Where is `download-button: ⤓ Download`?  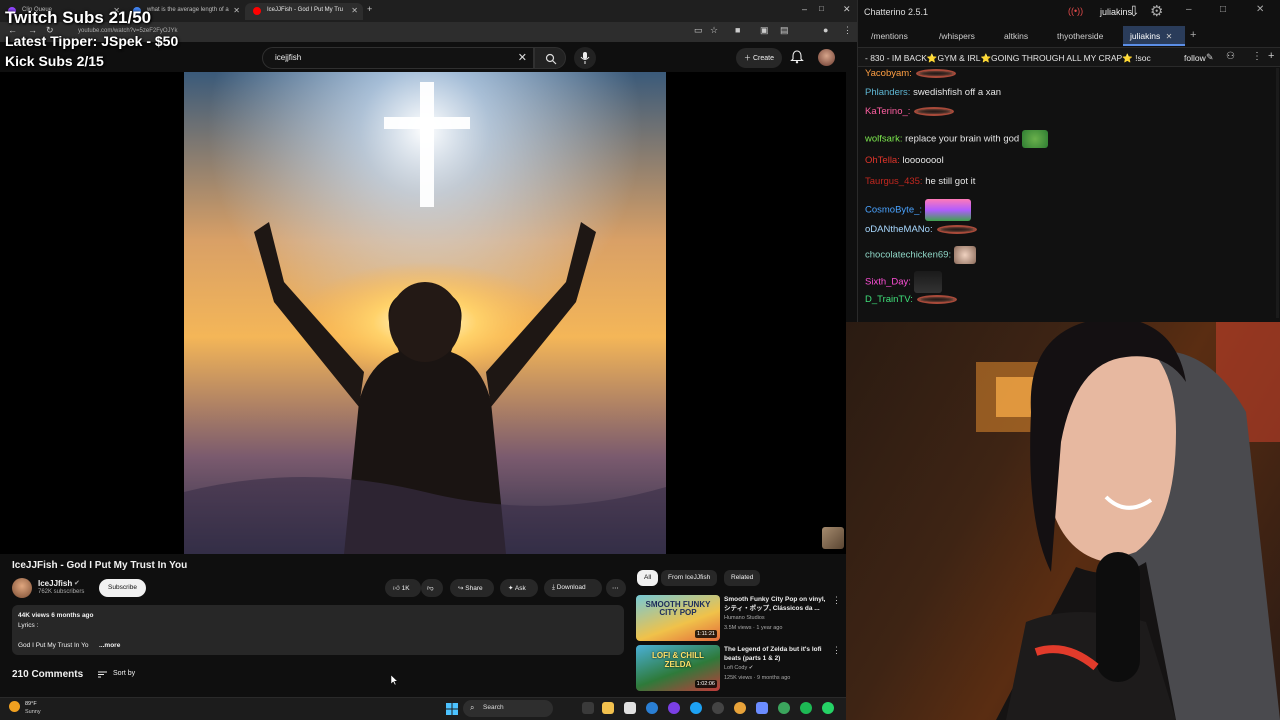
download-button: ⤓ Download is located at coordinates (573, 588).